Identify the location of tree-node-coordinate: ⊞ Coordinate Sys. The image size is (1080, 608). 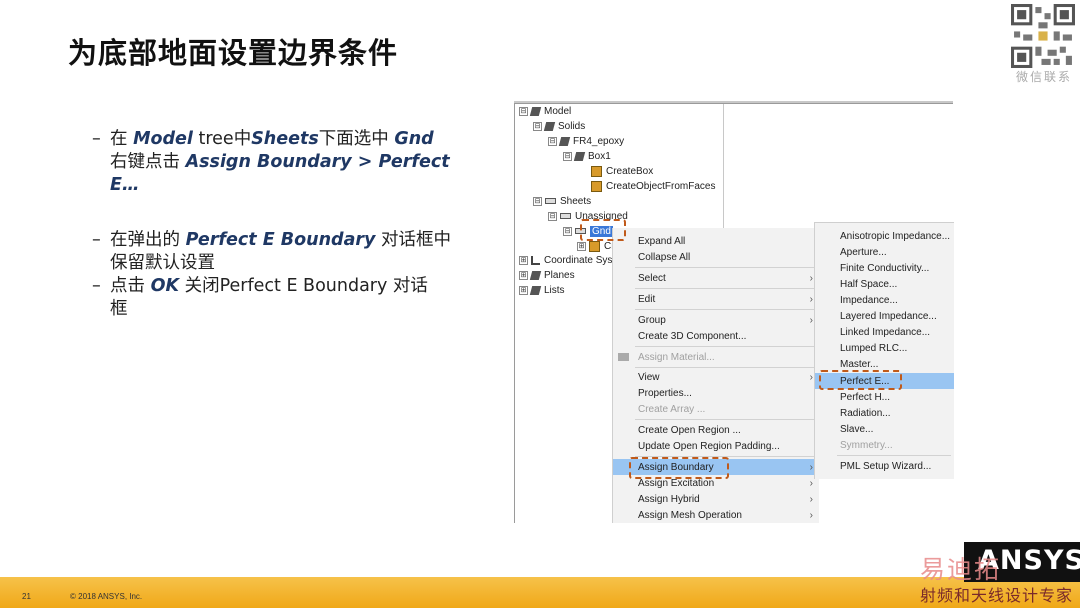
(565, 260).